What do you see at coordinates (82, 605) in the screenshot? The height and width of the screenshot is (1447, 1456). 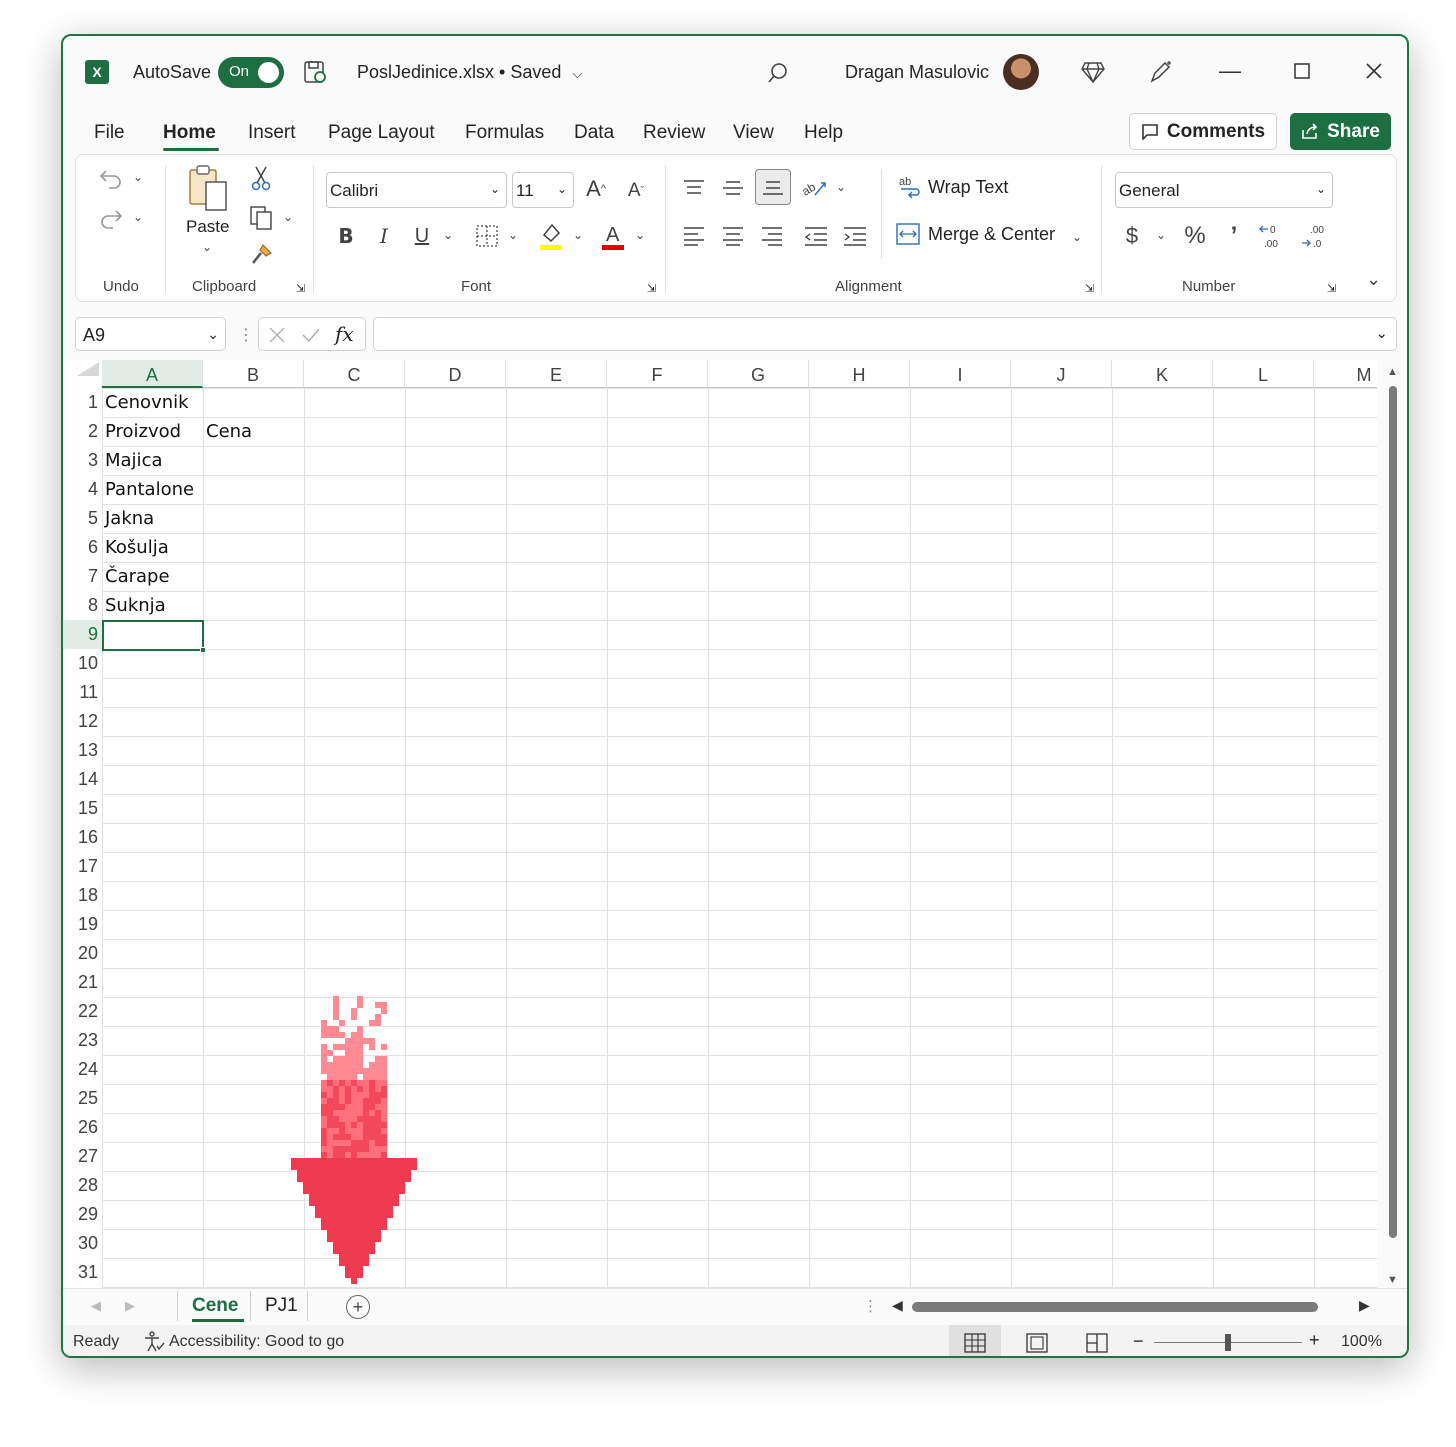 I see `row-header-8: 8` at bounding box center [82, 605].